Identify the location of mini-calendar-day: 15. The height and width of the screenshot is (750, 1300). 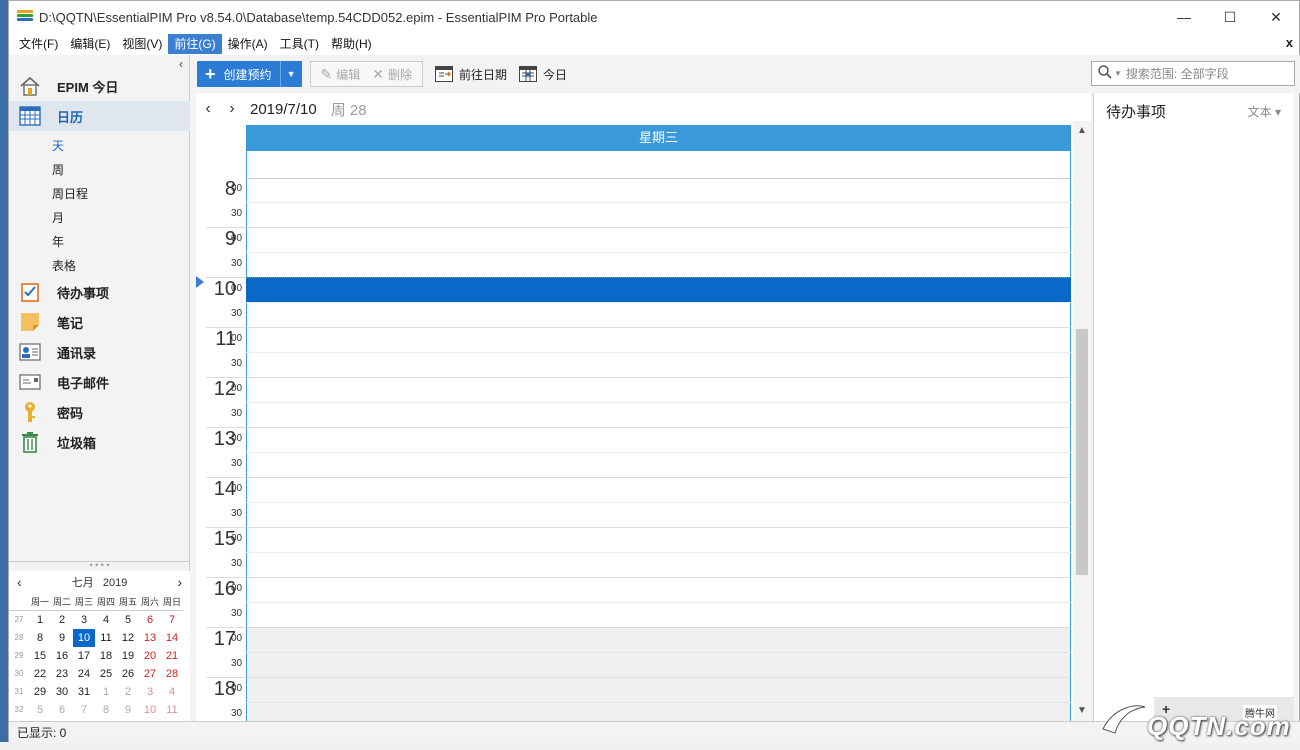
(40, 656).